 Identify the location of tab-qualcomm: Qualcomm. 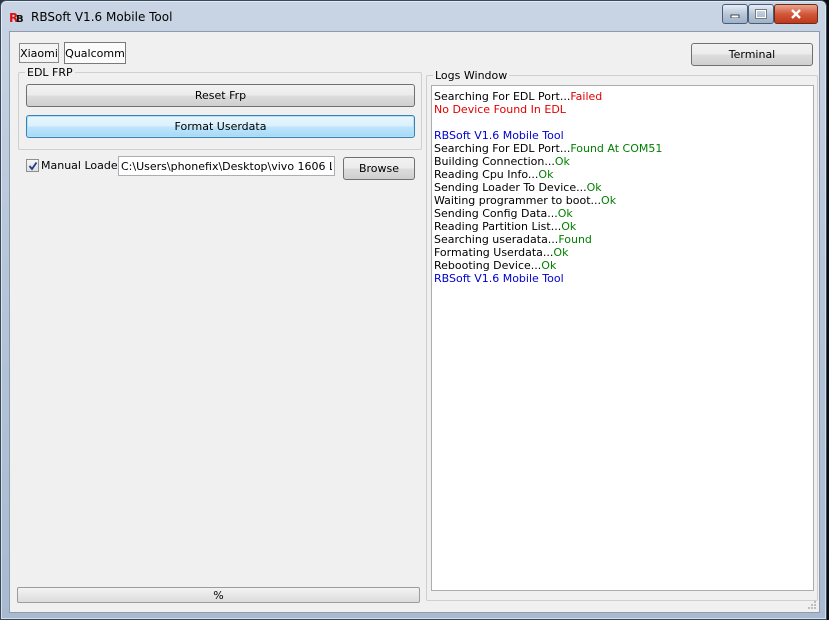
(95, 53).